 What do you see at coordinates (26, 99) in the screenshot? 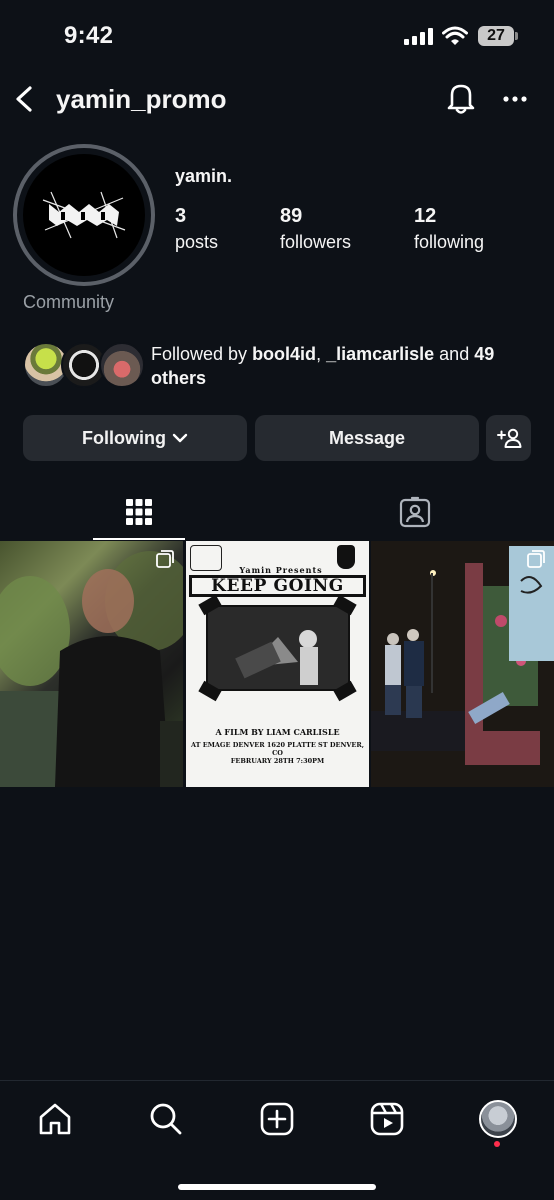
I see `back-arrow-icon` at bounding box center [26, 99].